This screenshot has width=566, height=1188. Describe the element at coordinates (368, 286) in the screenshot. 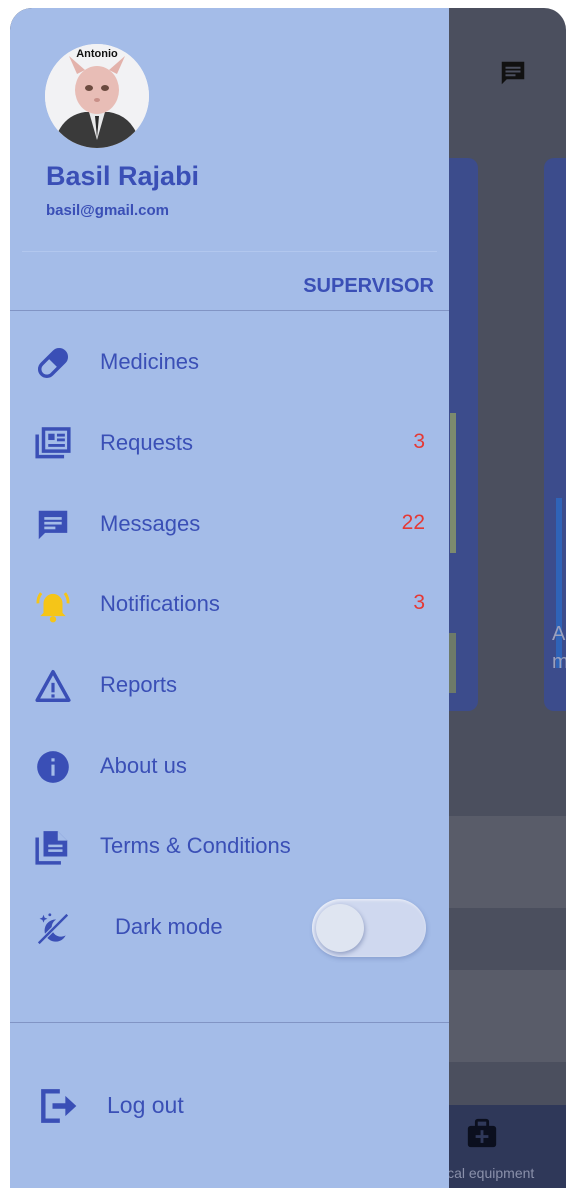

I see `role-label: SUPERVISOR` at that location.